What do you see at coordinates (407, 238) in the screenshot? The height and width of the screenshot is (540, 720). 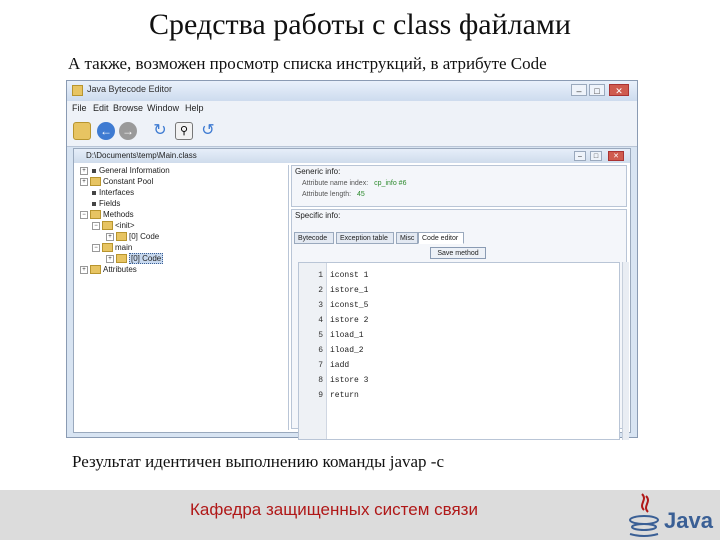 I see `tab-misc: Misc` at bounding box center [407, 238].